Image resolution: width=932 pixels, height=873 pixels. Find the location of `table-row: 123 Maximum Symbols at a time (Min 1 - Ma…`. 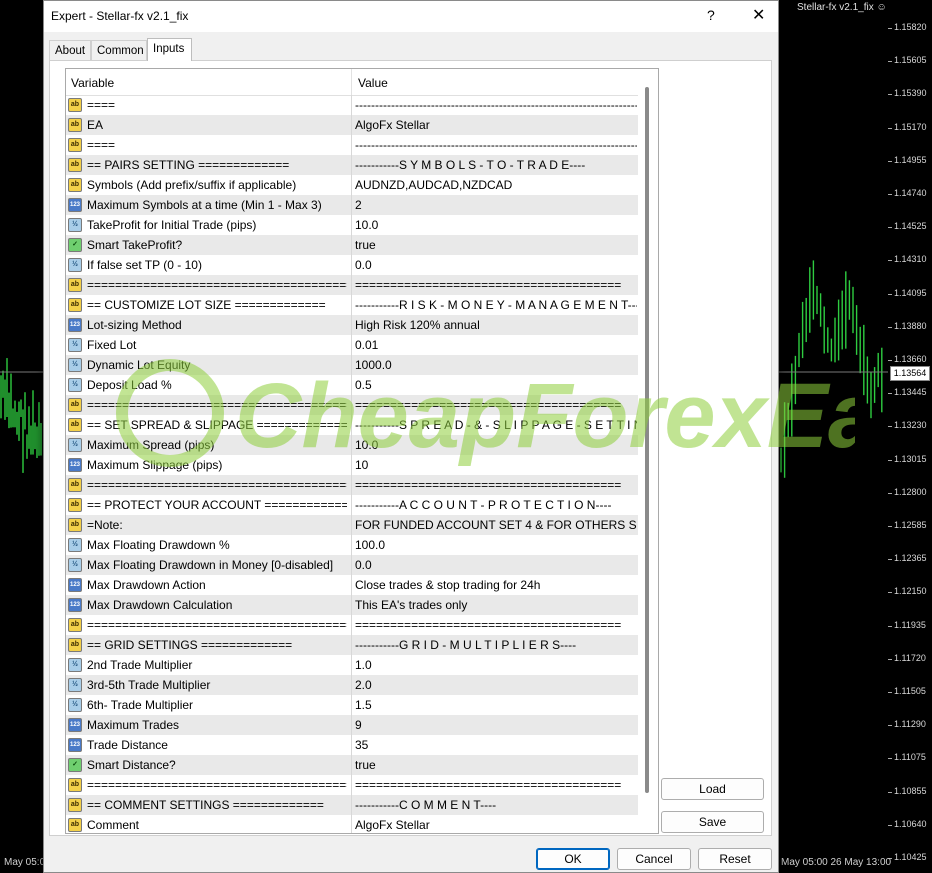

table-row: 123 Maximum Symbols at a time (Min 1 - Ma… is located at coordinates (352, 205).